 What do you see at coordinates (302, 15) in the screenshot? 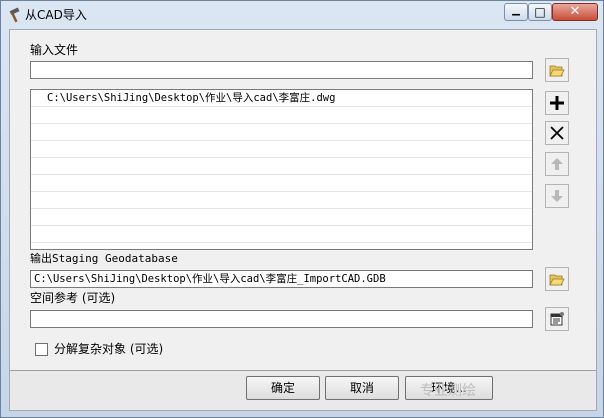
I see `title-bar: 从CAD导入 ▁ □ ✕` at bounding box center [302, 15].